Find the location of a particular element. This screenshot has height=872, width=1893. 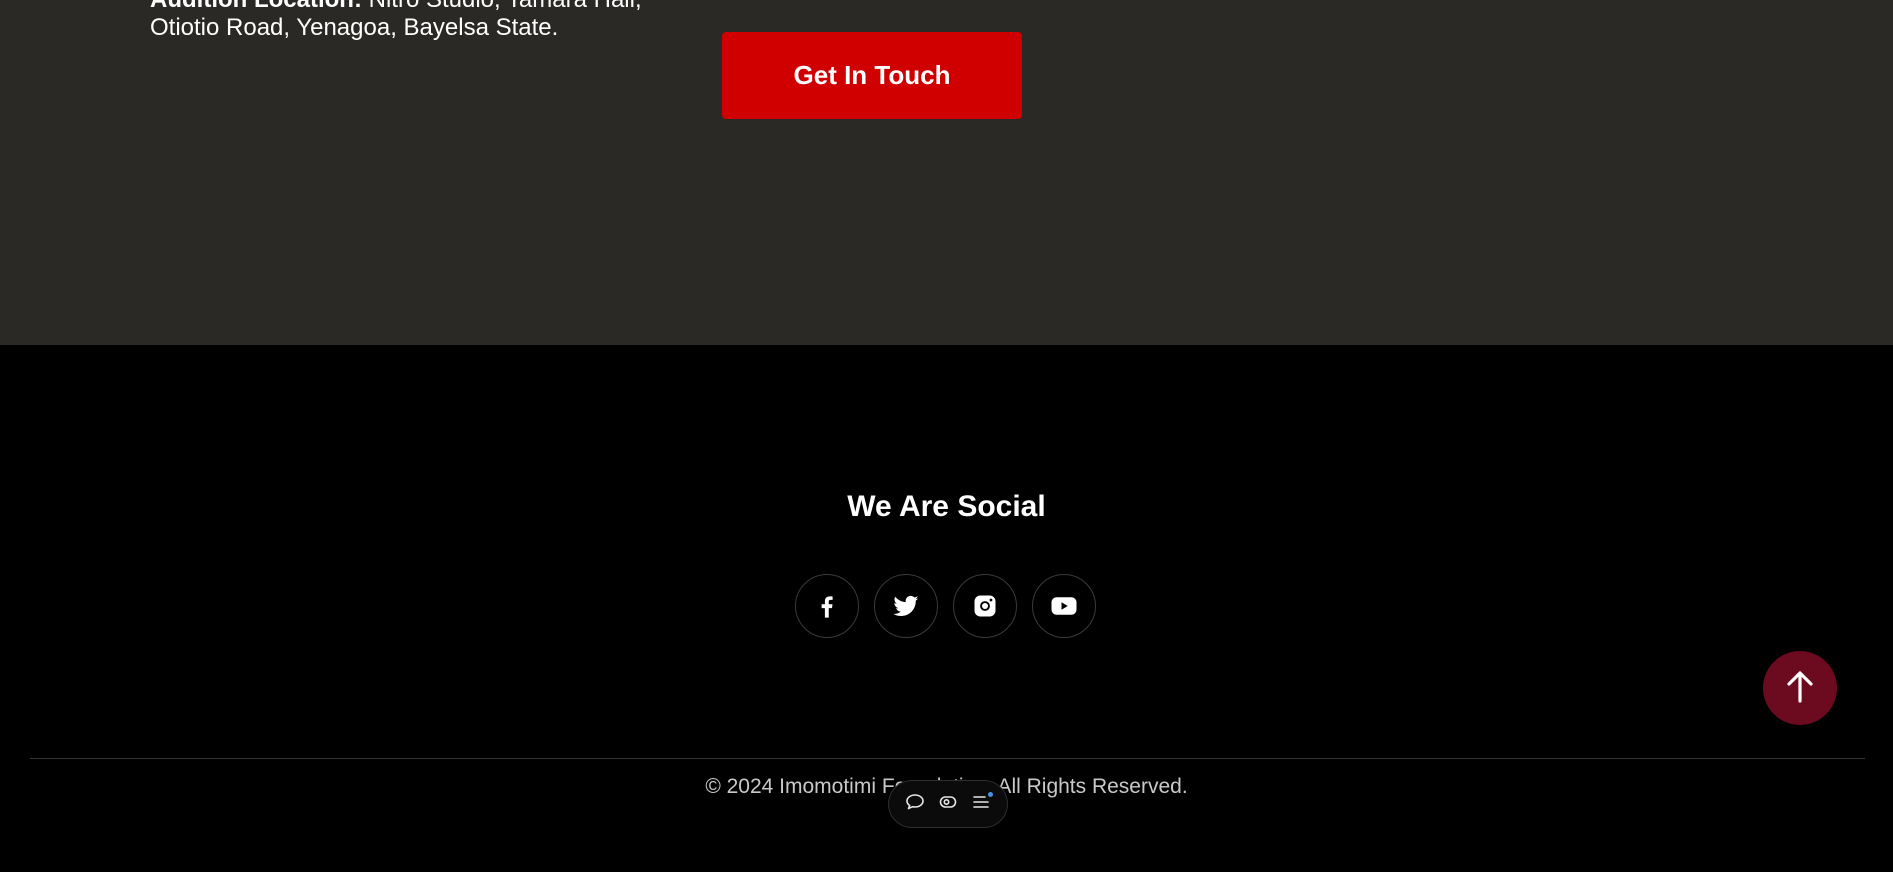

view-toggle-button is located at coordinates (948, 804).